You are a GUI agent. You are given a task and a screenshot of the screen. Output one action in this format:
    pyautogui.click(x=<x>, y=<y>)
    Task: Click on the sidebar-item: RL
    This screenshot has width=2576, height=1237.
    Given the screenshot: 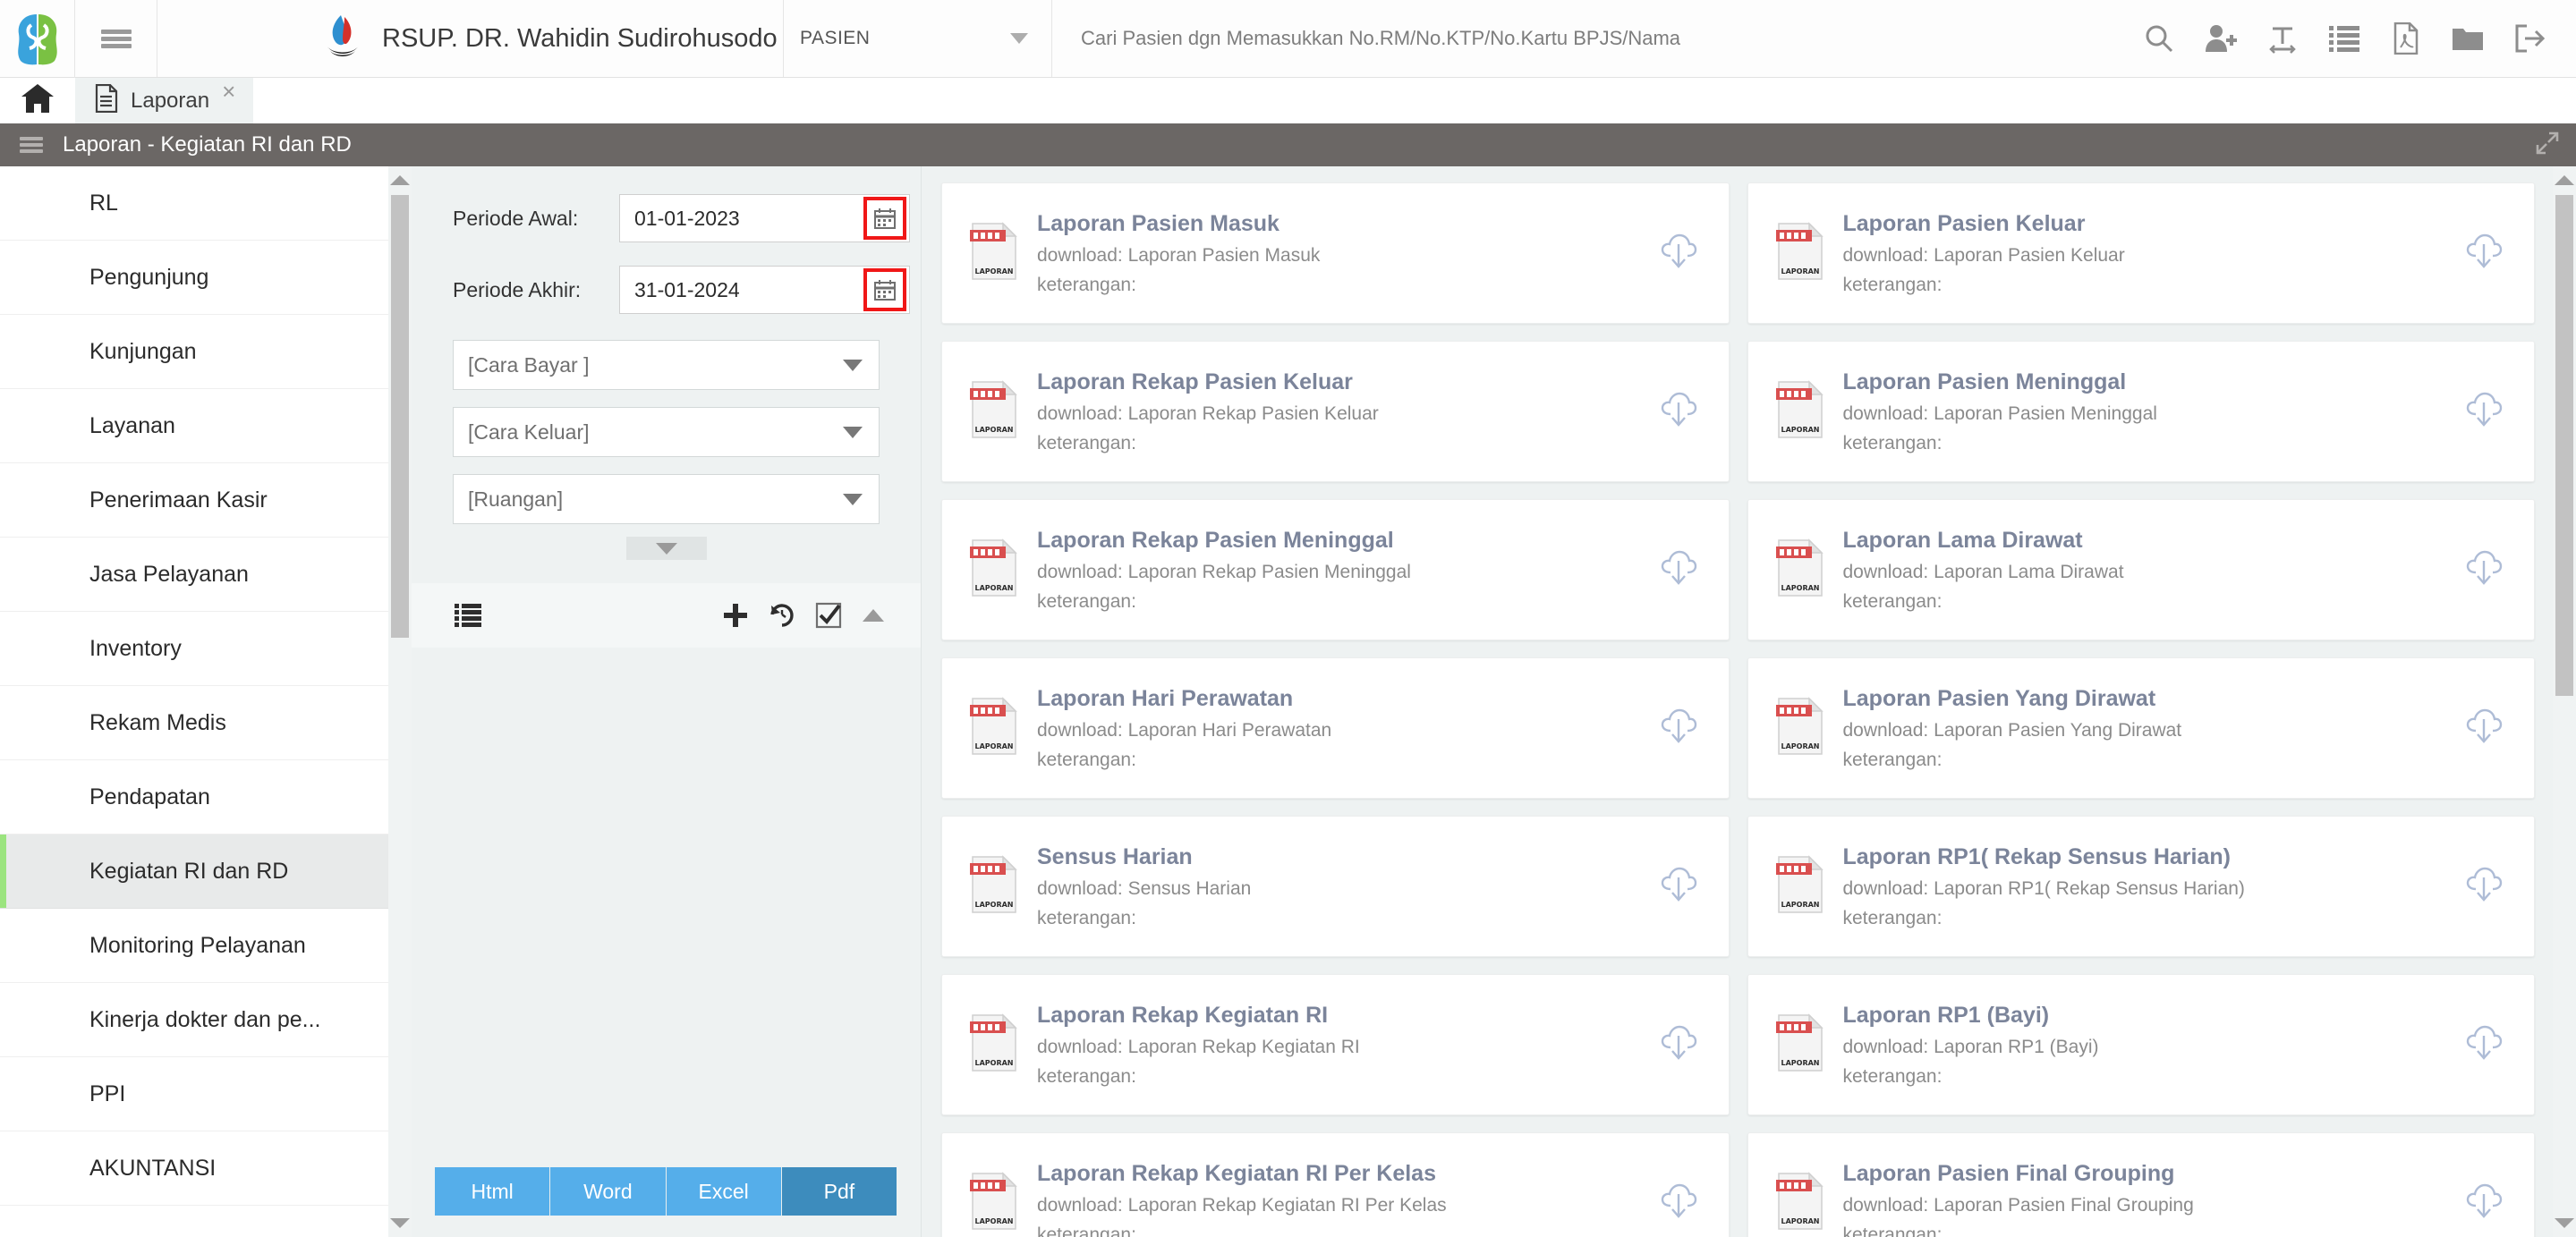 What is the action you would take?
    pyautogui.click(x=206, y=203)
    